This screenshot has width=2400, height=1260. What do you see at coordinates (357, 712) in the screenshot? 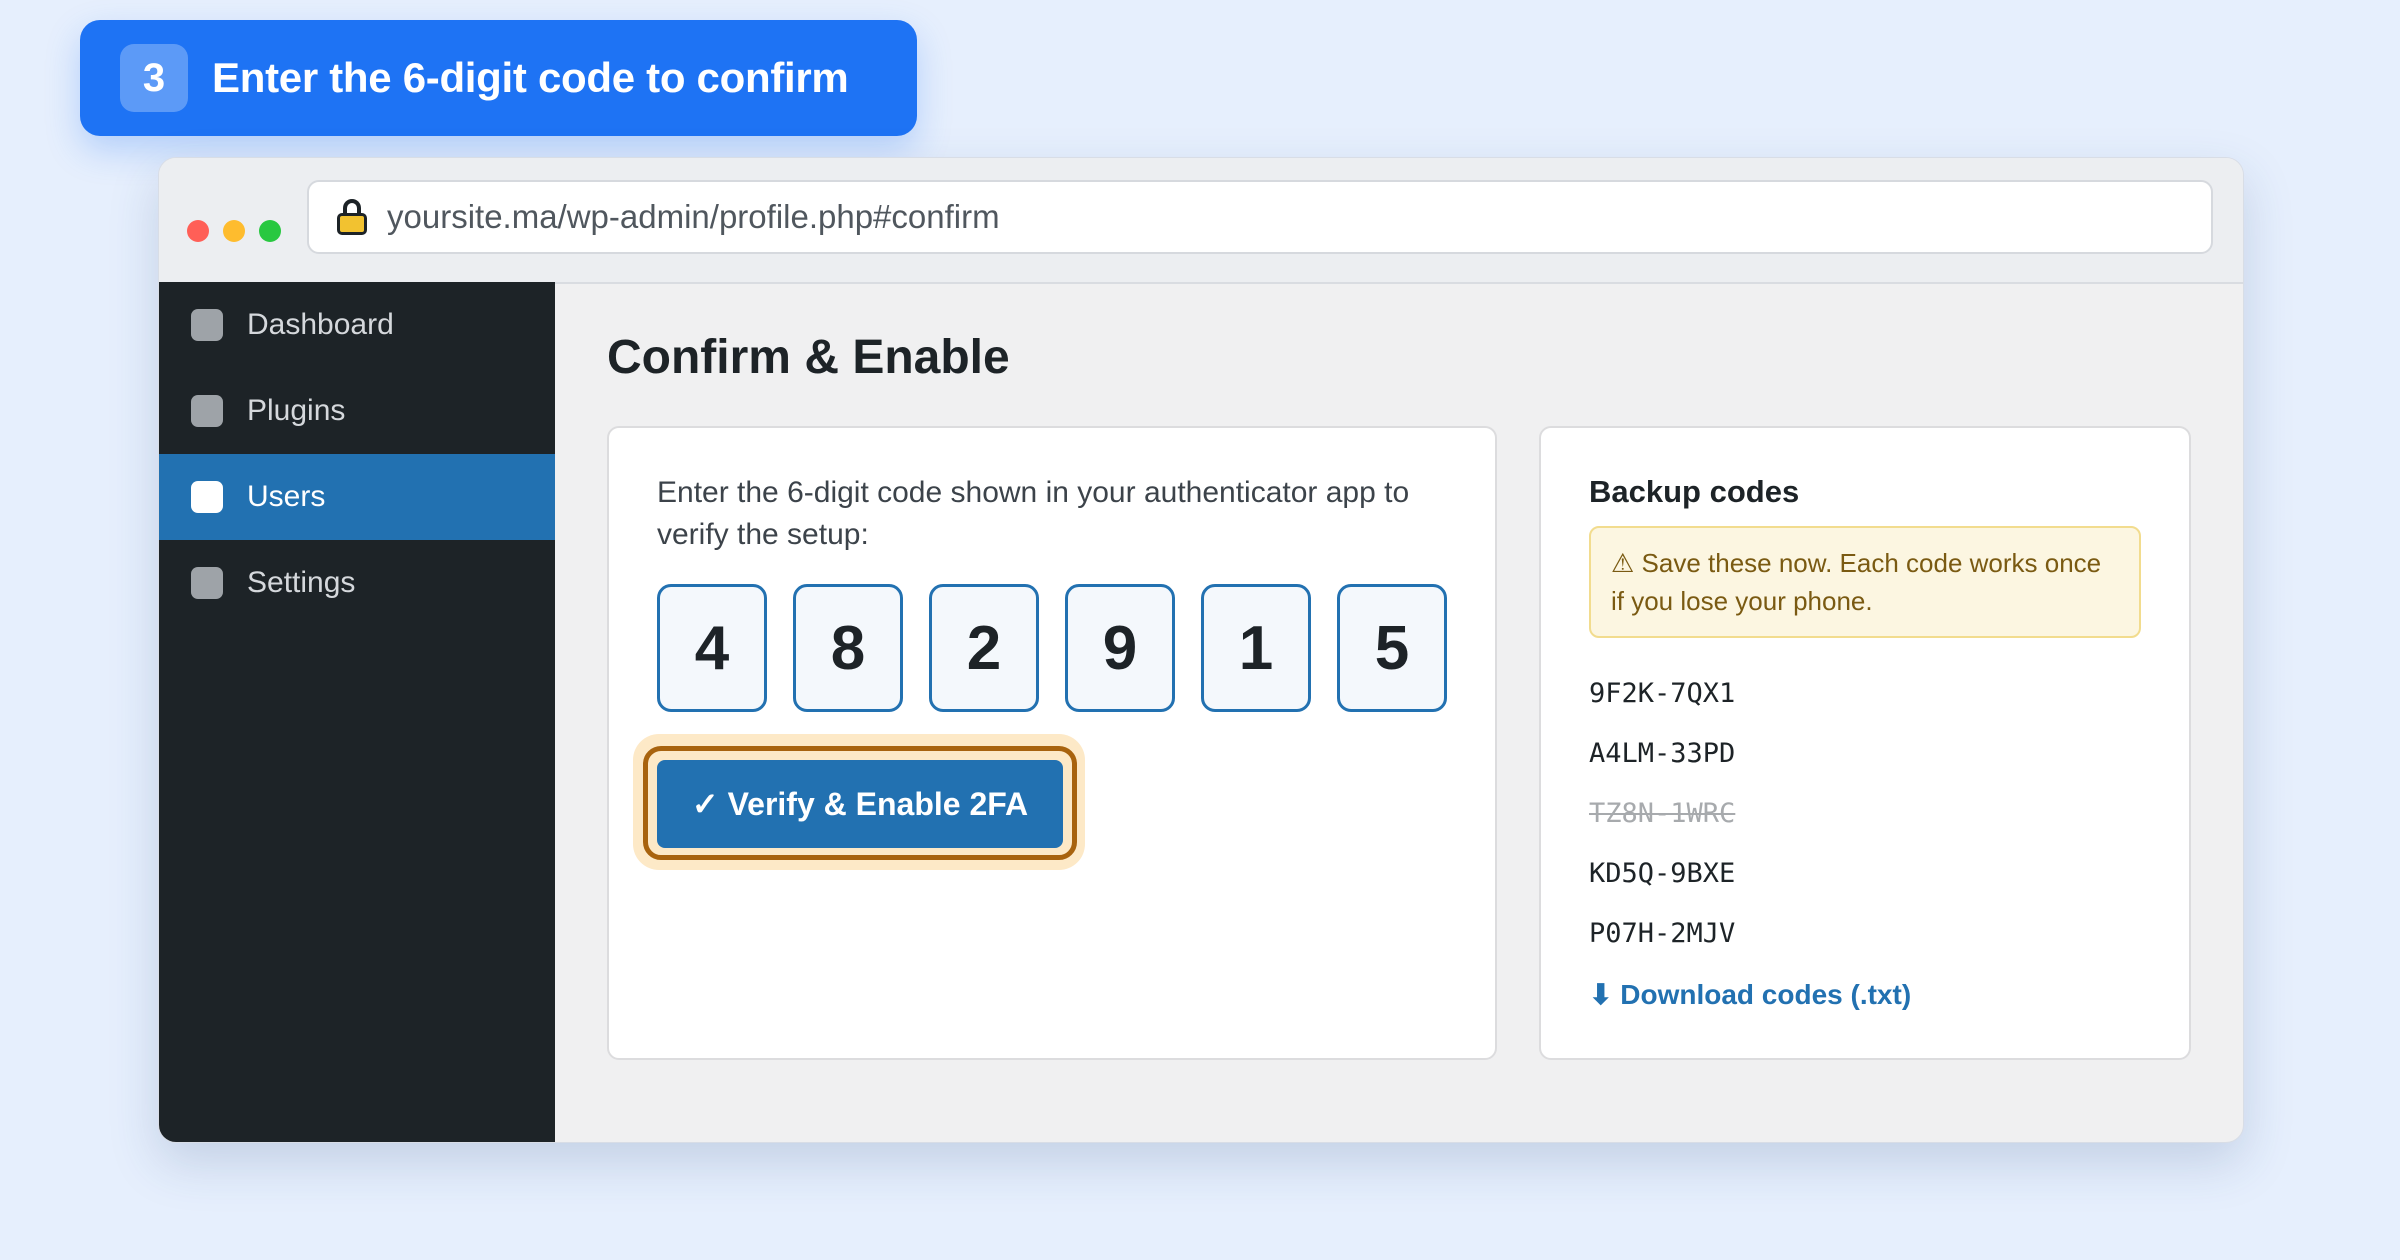
I see `admin-sidebar: Dashboard Plugins Users Settings` at bounding box center [357, 712].